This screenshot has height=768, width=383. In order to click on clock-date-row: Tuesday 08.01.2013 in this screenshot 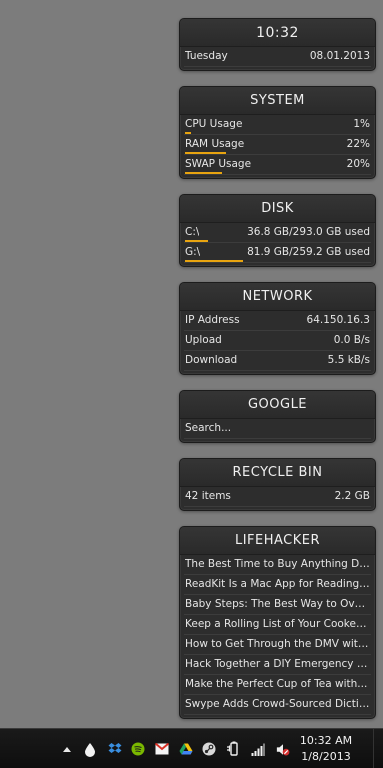, I will do `click(277, 57)`.